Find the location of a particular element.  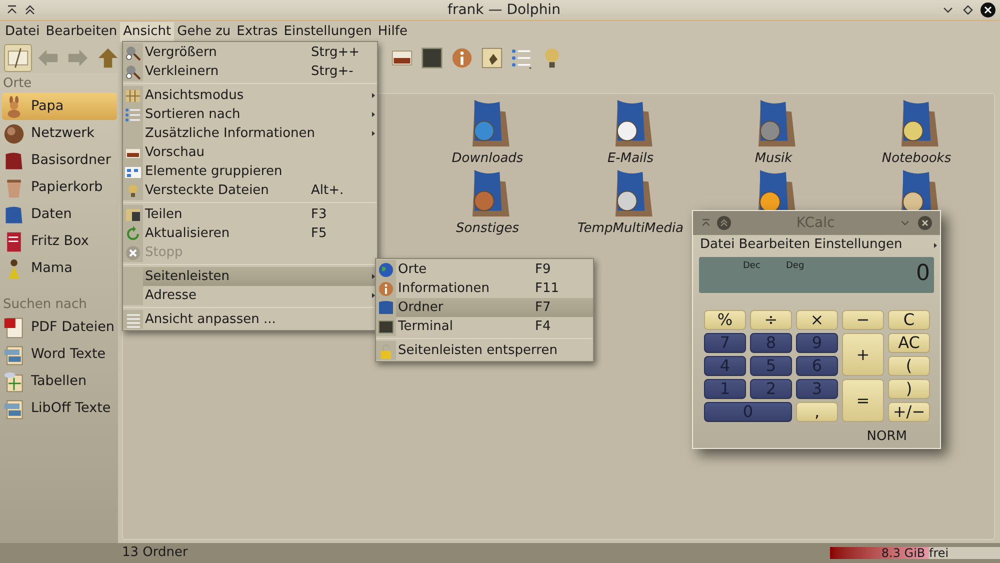

status-text: 13 Ordner is located at coordinates (155, 553).